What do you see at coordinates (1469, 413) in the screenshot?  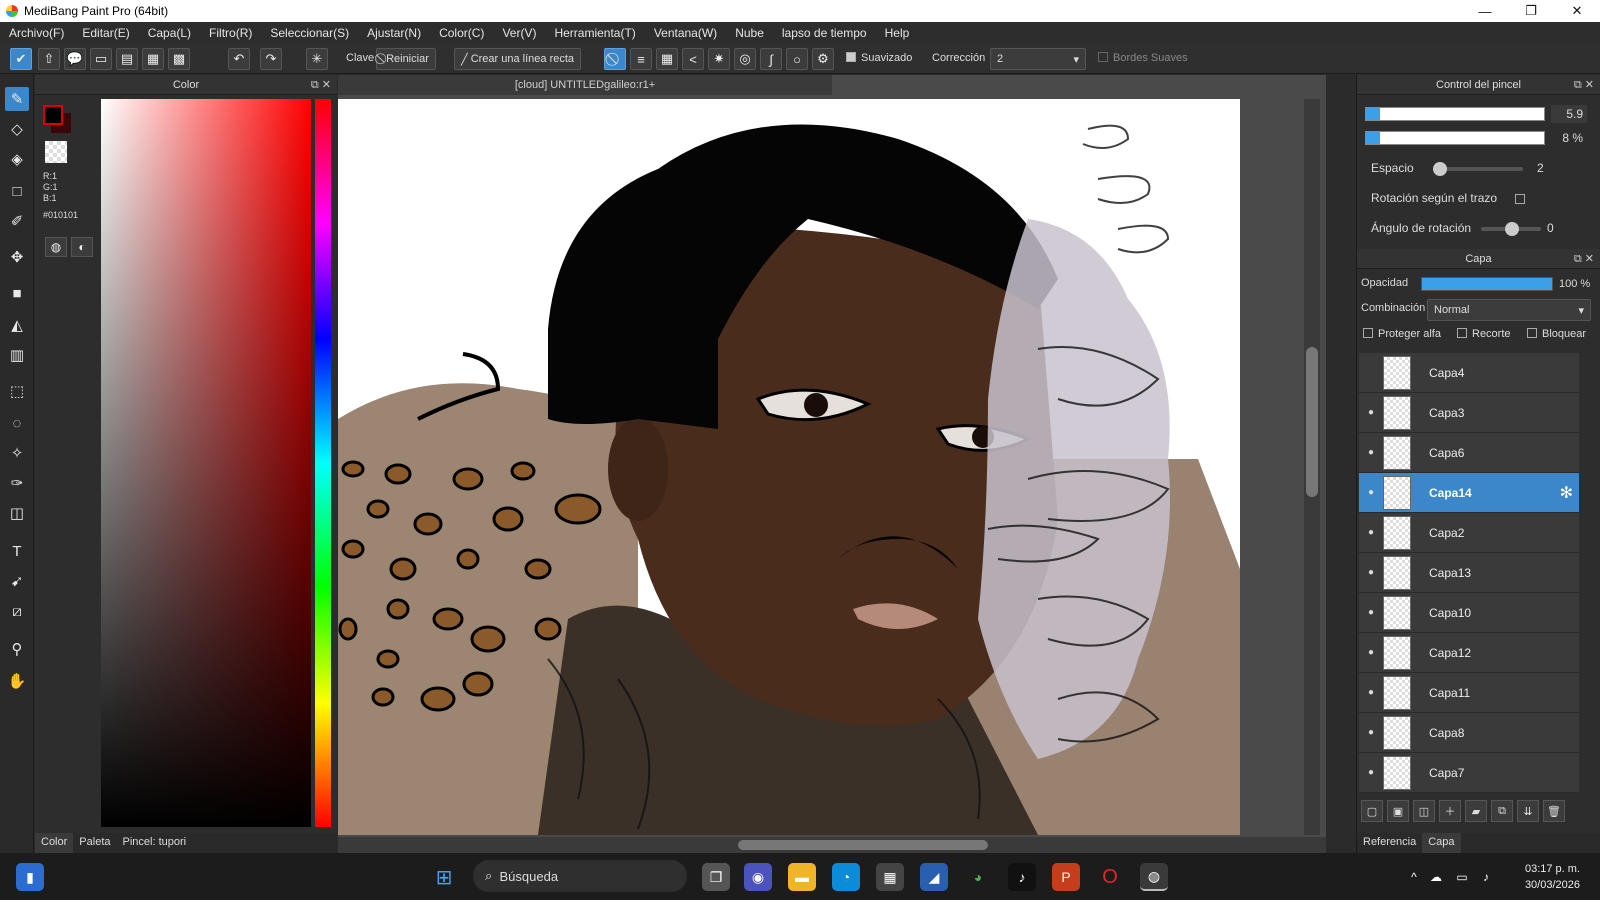 I see `layer-row: ● Capa3` at bounding box center [1469, 413].